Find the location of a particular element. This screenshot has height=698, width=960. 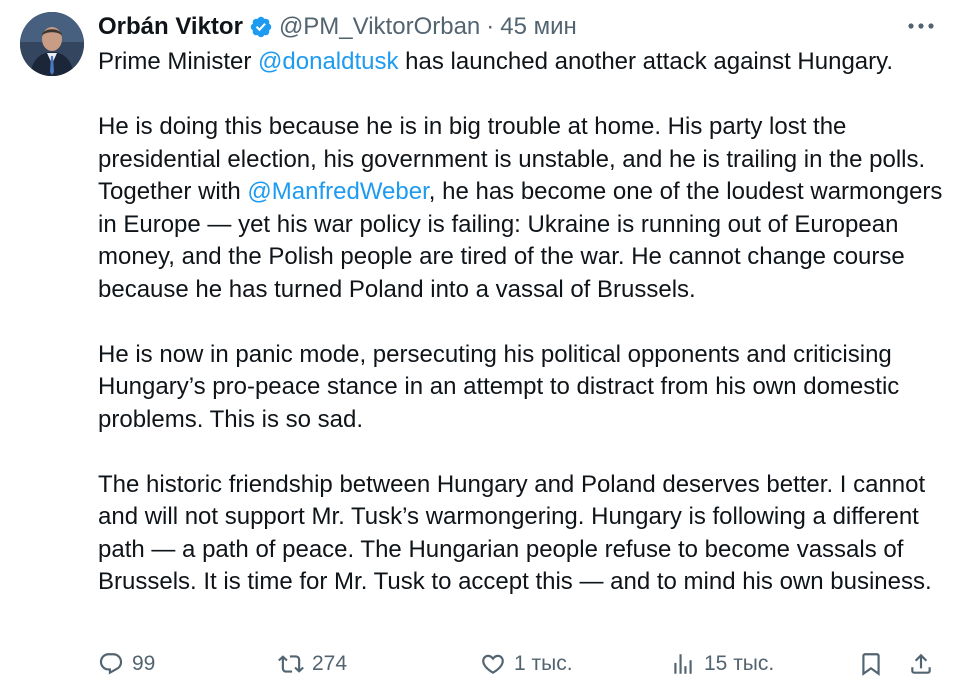

repost-count: 274 is located at coordinates (330, 663).